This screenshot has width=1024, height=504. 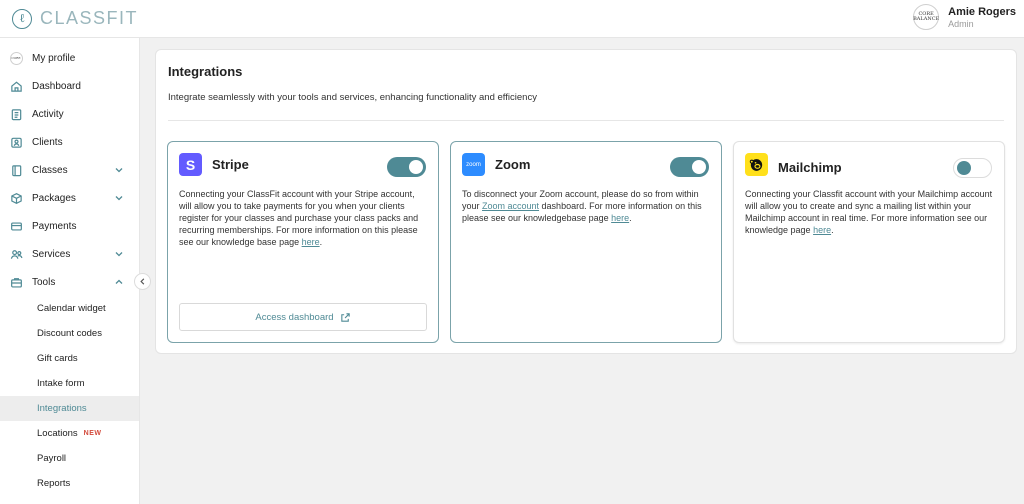 I want to click on zoom-icon: zoom, so click(x=473, y=164).